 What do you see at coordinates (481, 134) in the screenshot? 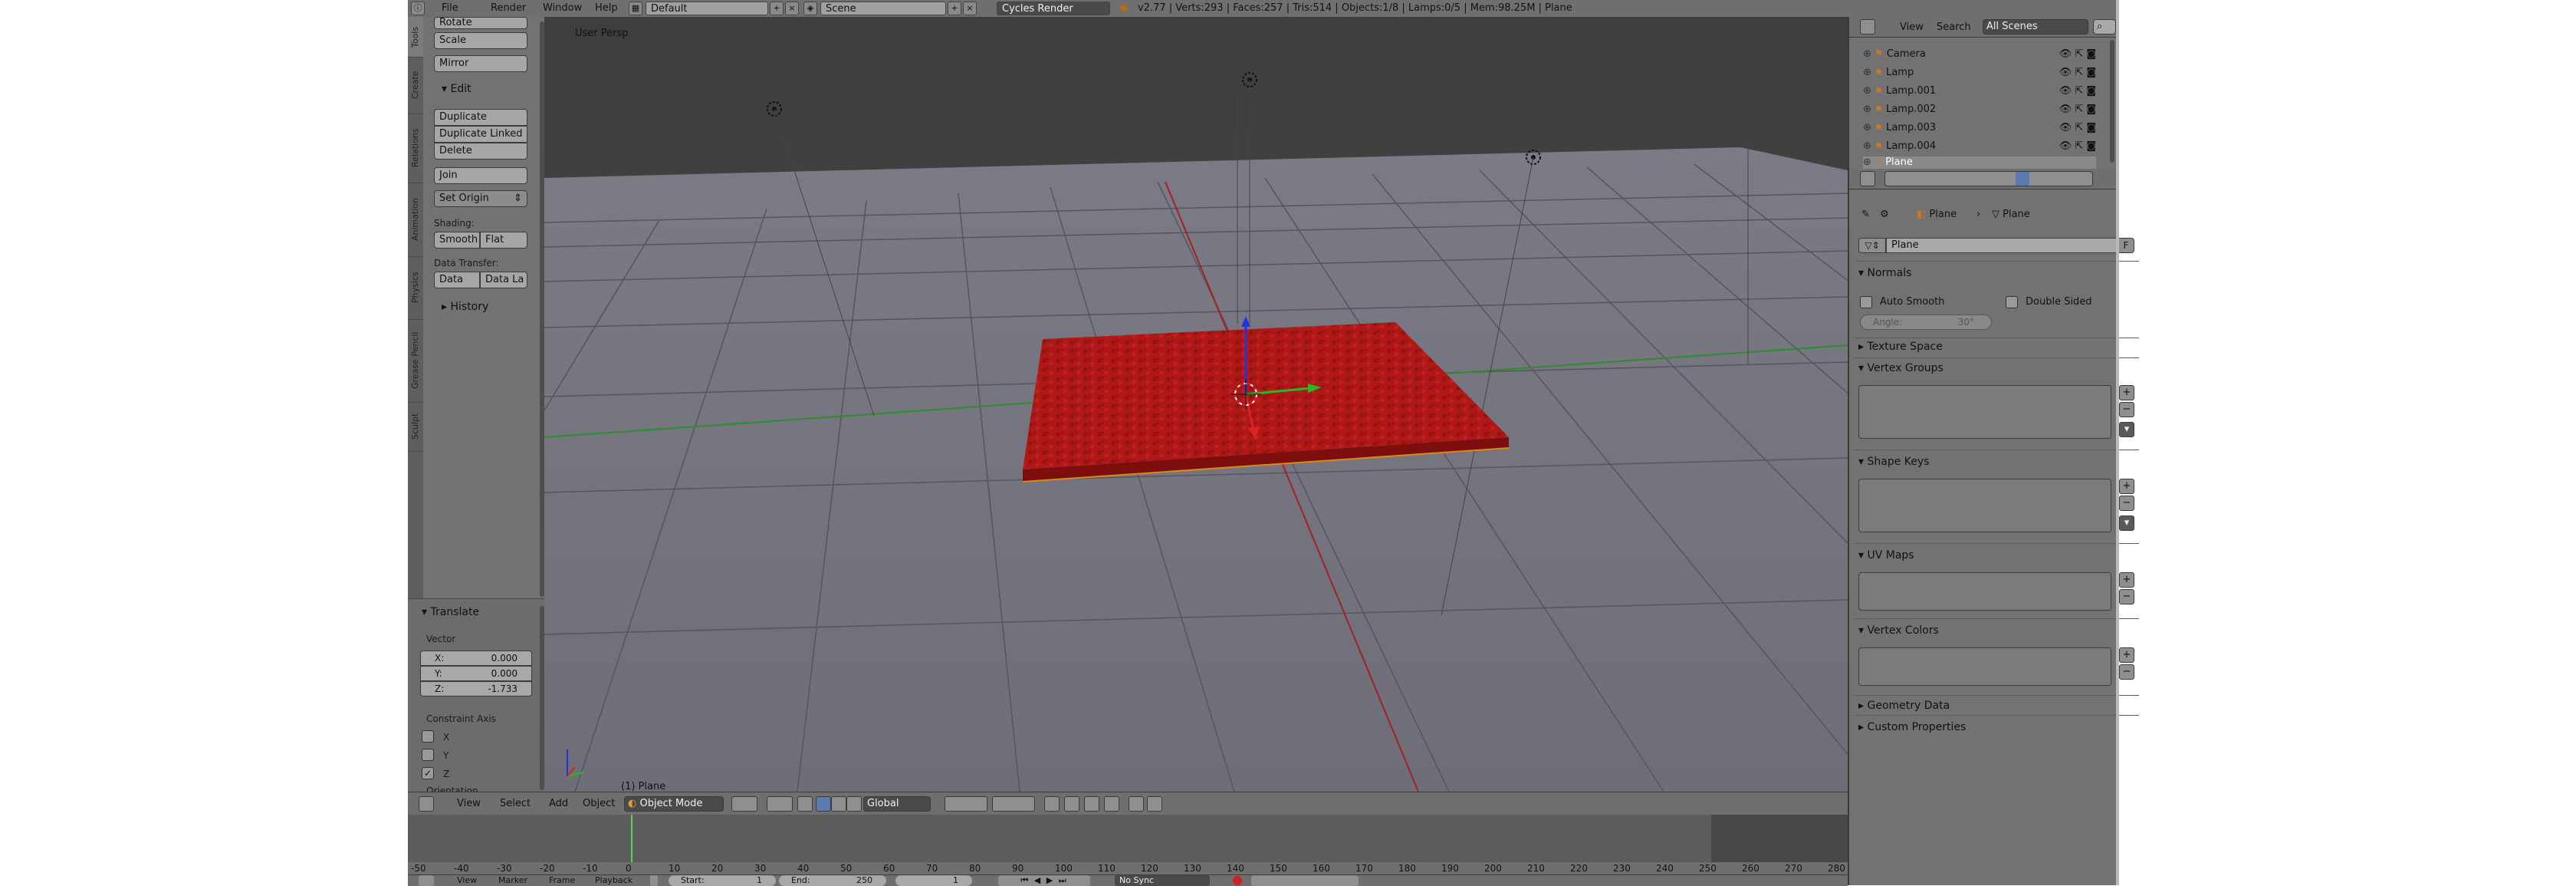
I see `duplicate-linked-button: Duplicate Linked` at bounding box center [481, 134].